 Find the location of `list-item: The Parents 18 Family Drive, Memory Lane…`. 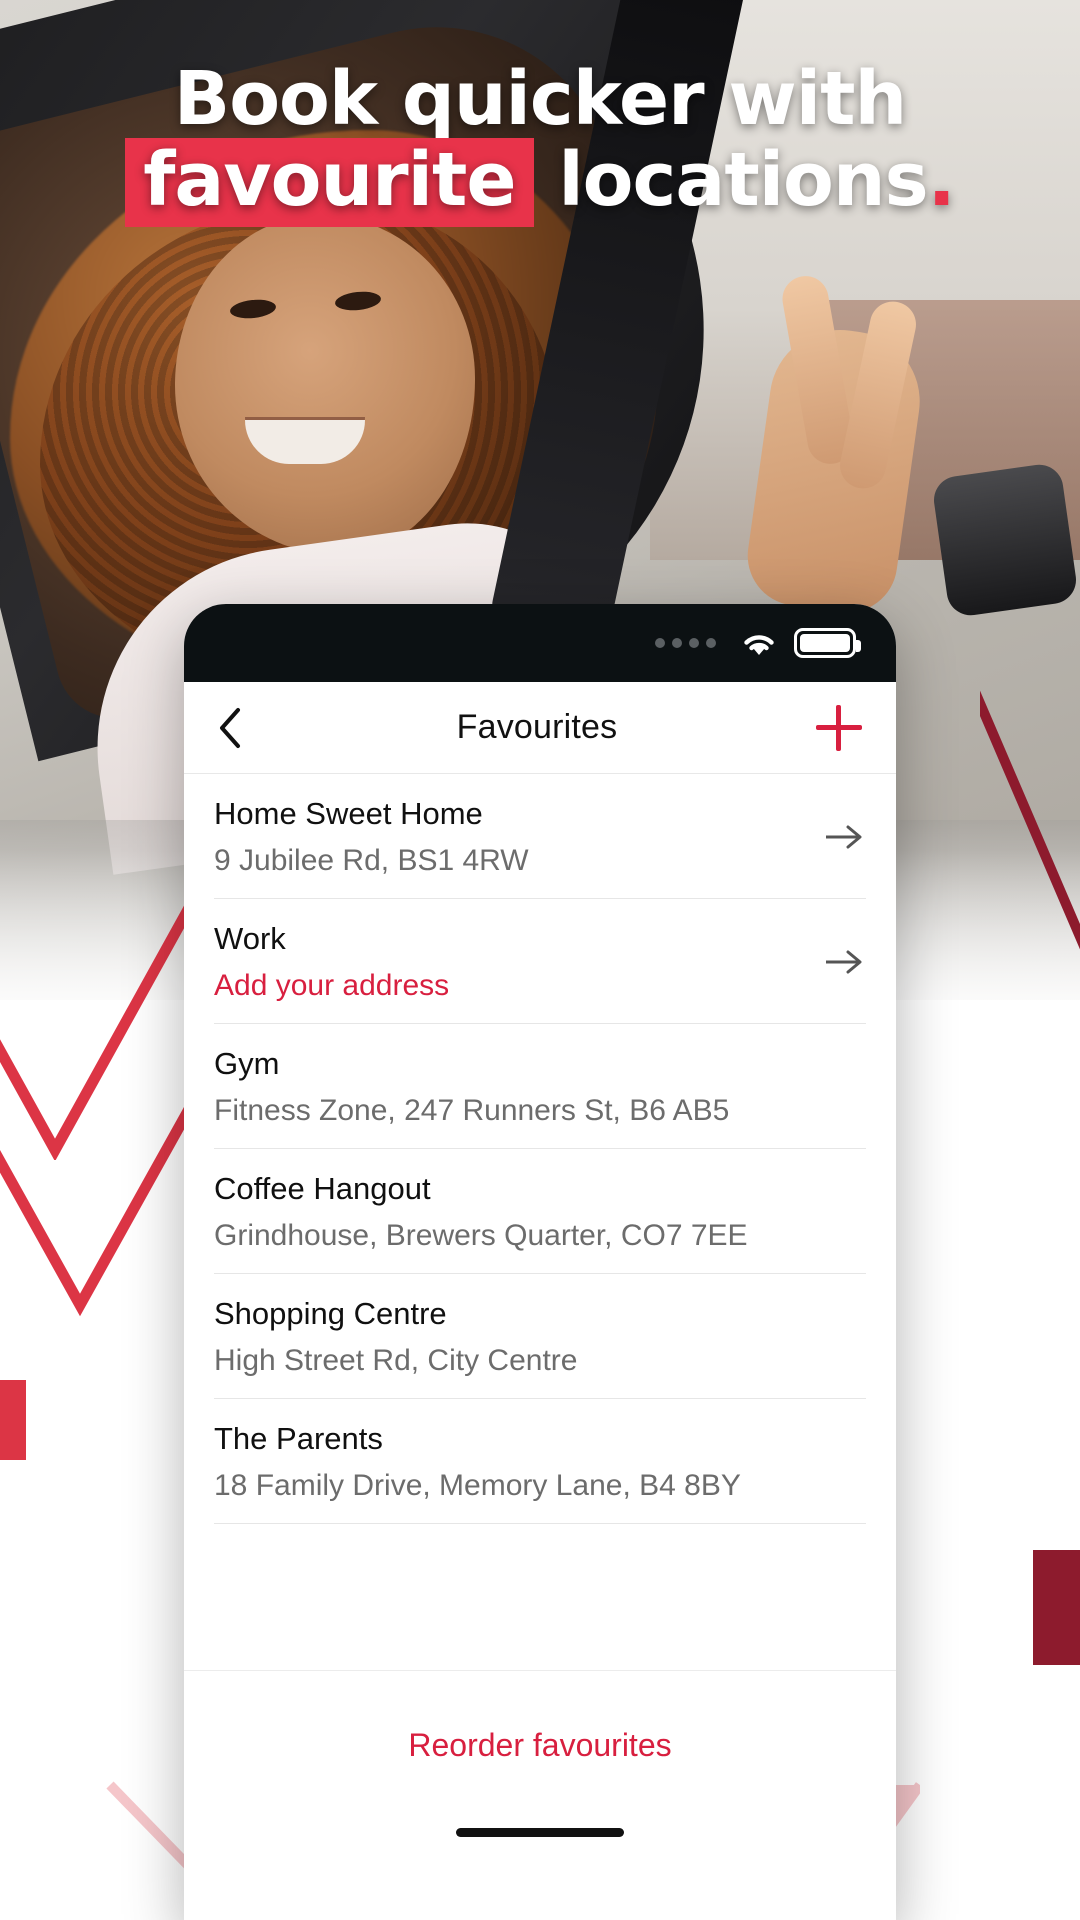

list-item: The Parents 18 Family Drive, Memory Lane… is located at coordinates (540, 1461).